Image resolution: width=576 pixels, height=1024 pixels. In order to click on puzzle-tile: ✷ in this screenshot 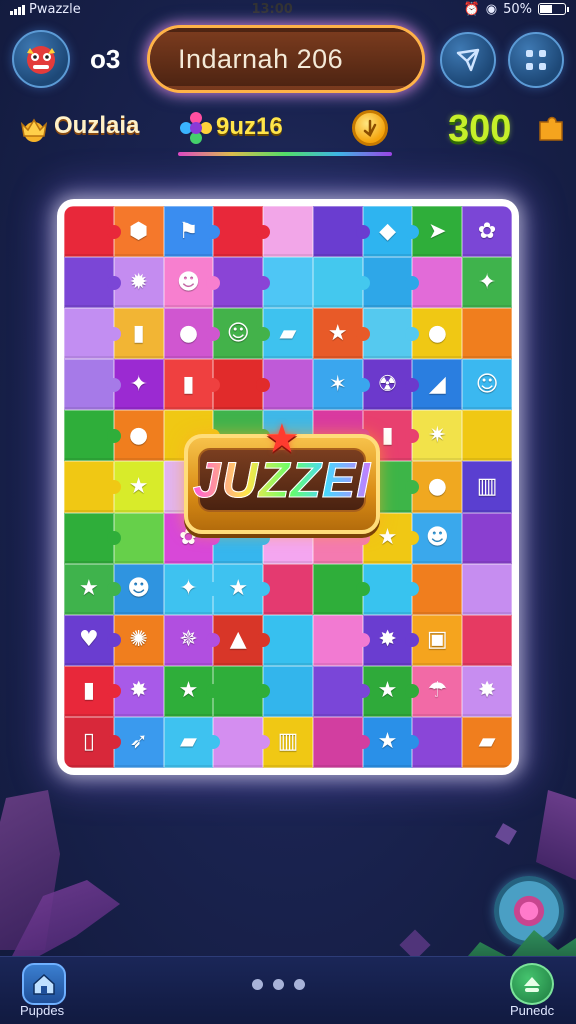, I will do `click(437, 436)`.